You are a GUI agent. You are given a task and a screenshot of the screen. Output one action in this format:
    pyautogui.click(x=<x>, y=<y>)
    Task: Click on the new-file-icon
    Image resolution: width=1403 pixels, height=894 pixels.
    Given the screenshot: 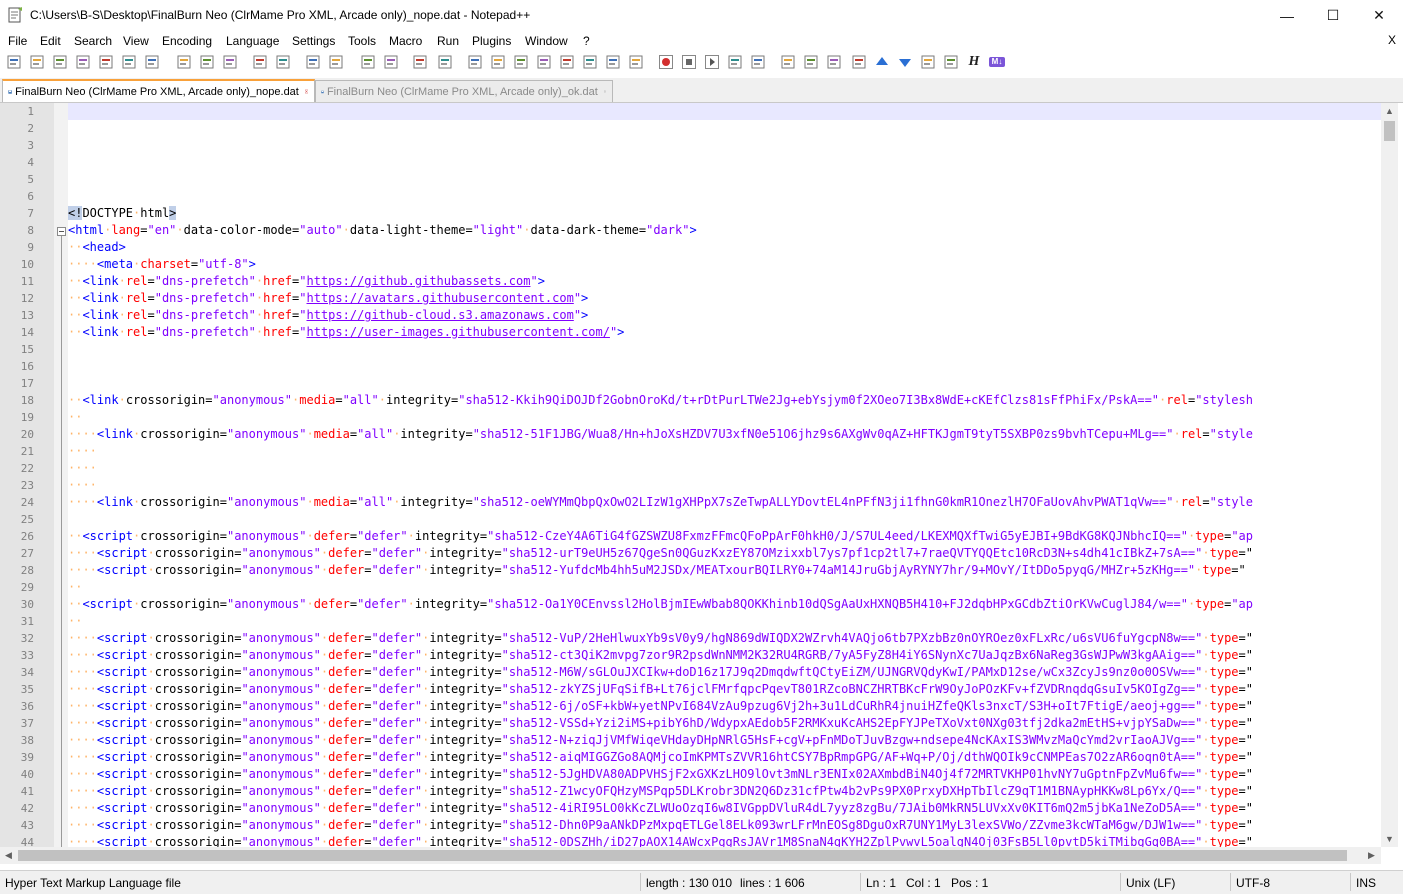 What is the action you would take?
    pyautogui.click(x=14, y=62)
    